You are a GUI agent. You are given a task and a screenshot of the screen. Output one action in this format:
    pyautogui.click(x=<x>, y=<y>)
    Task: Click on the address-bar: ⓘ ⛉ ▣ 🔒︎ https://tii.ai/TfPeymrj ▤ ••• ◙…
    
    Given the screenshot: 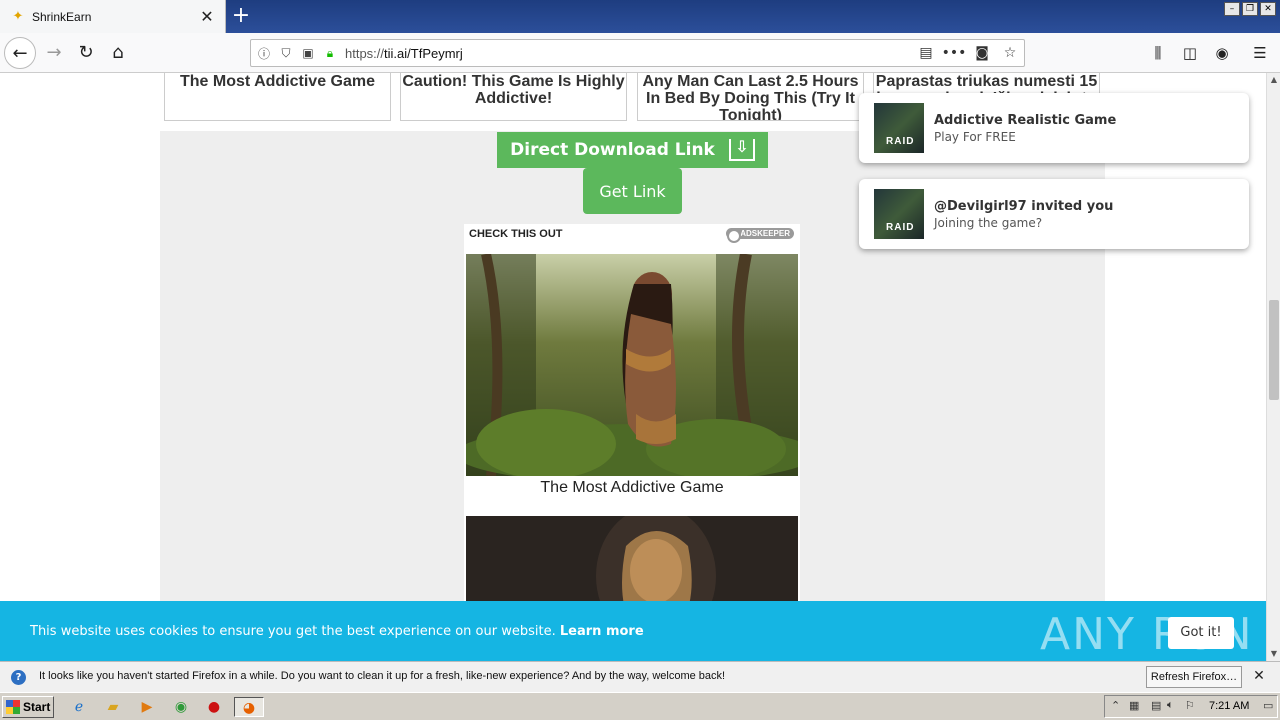 What is the action you would take?
    pyautogui.click(x=637, y=53)
    